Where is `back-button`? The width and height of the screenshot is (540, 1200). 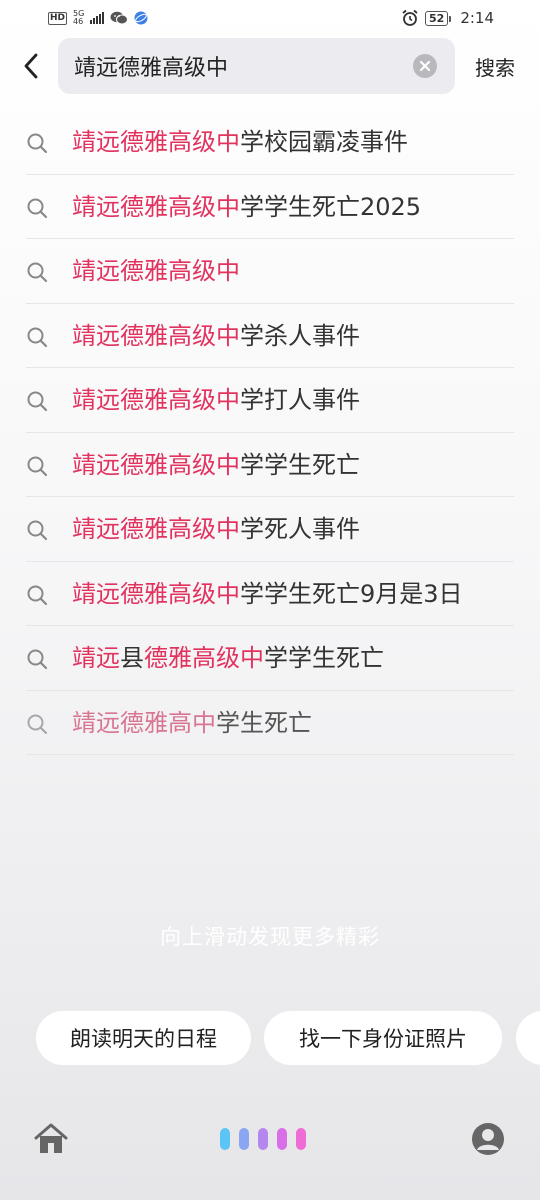
back-button is located at coordinates (31, 66).